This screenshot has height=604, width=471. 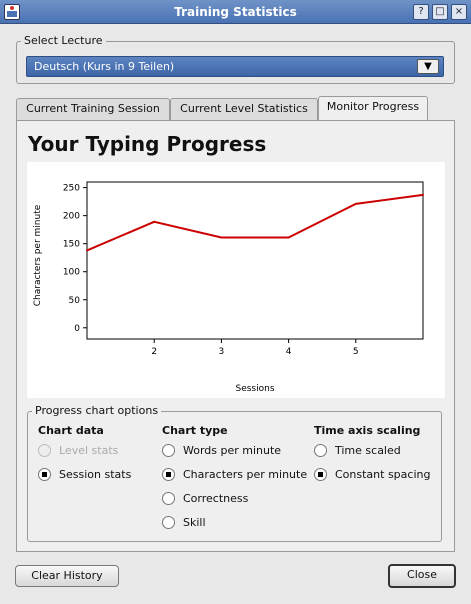 I want to click on chart-type-heading: Chart type, so click(x=195, y=430).